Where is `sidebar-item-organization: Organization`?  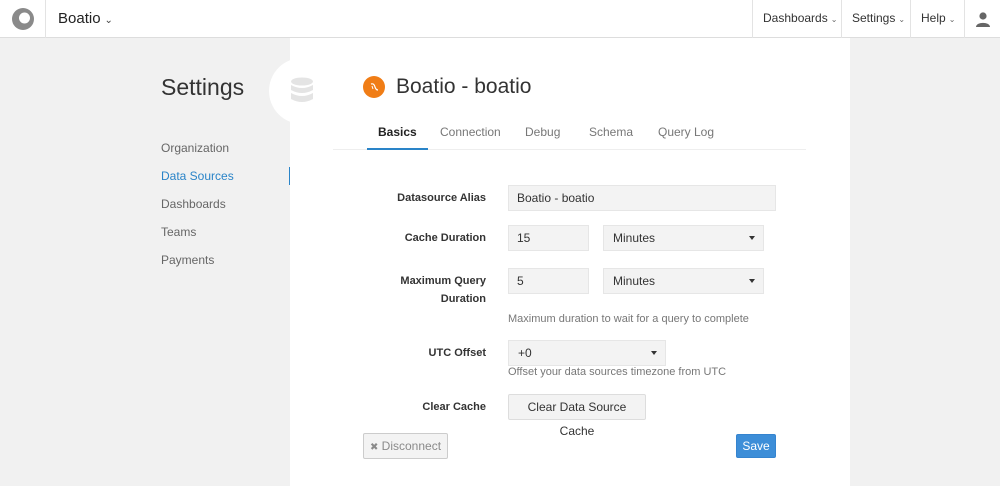 sidebar-item-organization: Organization is located at coordinates (226, 154).